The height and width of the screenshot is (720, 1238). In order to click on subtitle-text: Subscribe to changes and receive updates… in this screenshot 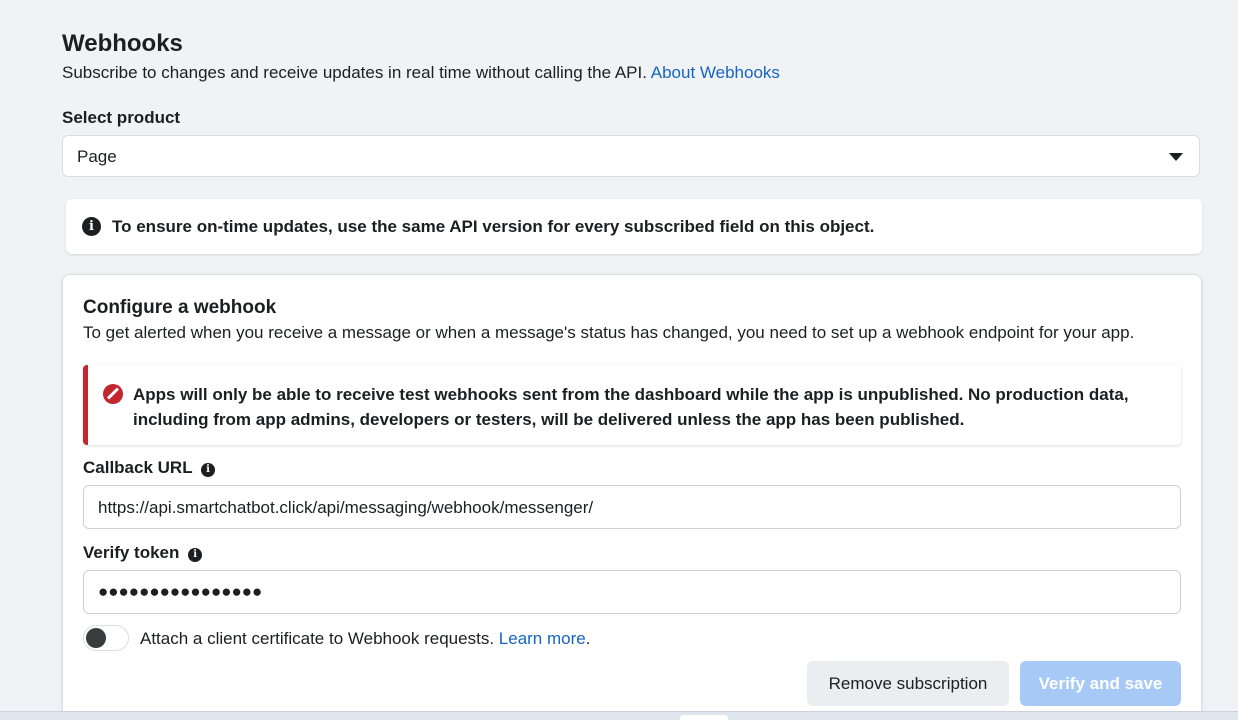, I will do `click(354, 72)`.